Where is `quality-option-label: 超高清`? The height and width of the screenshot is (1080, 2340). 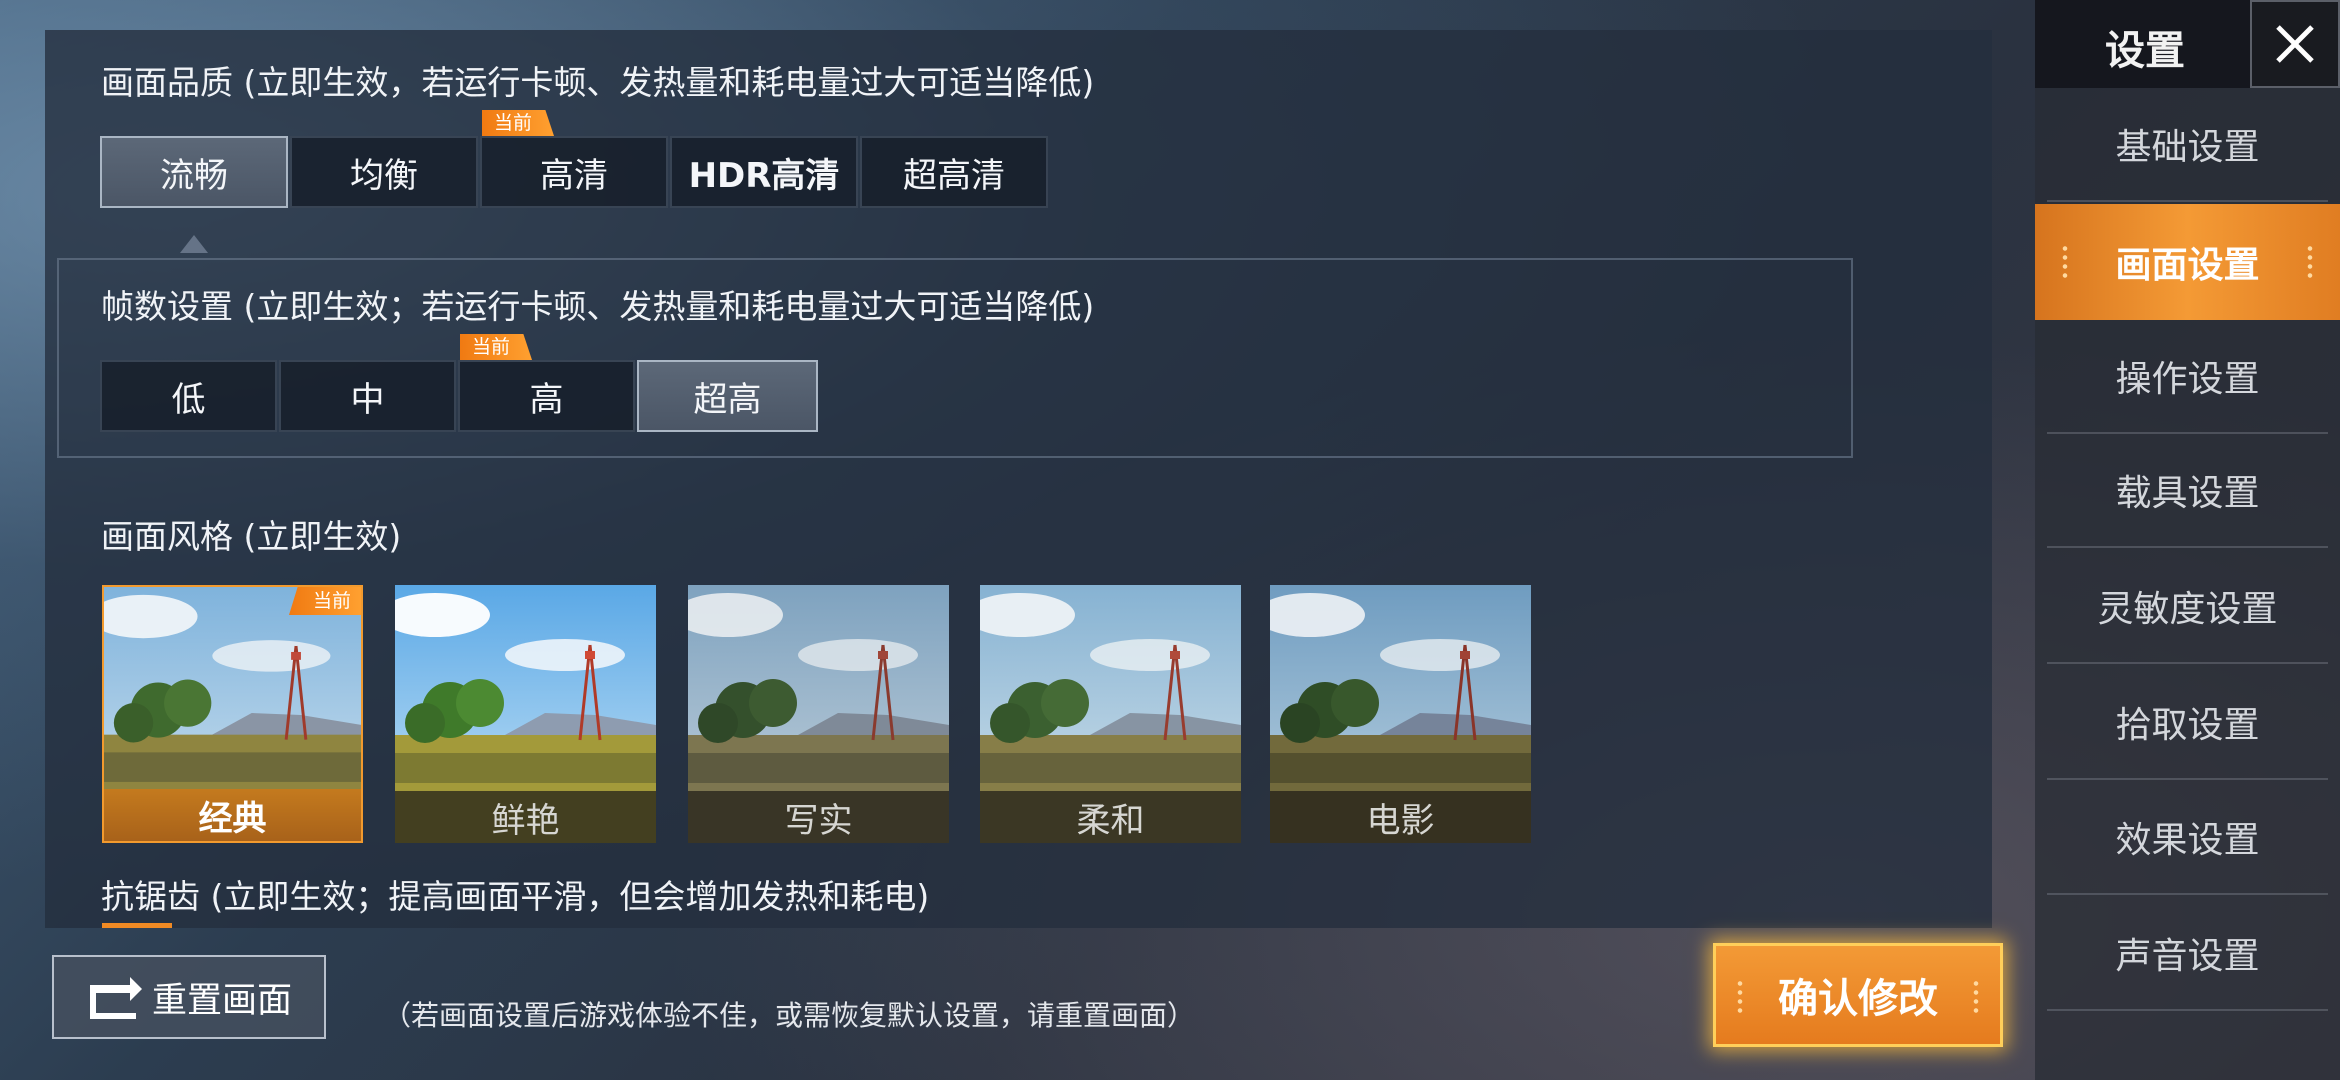
quality-option-label: 超高清 is located at coordinates (954, 175).